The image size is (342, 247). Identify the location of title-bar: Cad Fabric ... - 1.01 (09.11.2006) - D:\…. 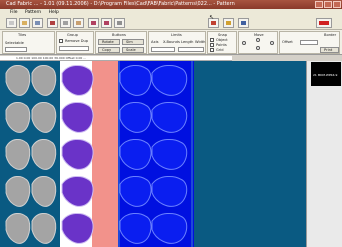
(171, 4).